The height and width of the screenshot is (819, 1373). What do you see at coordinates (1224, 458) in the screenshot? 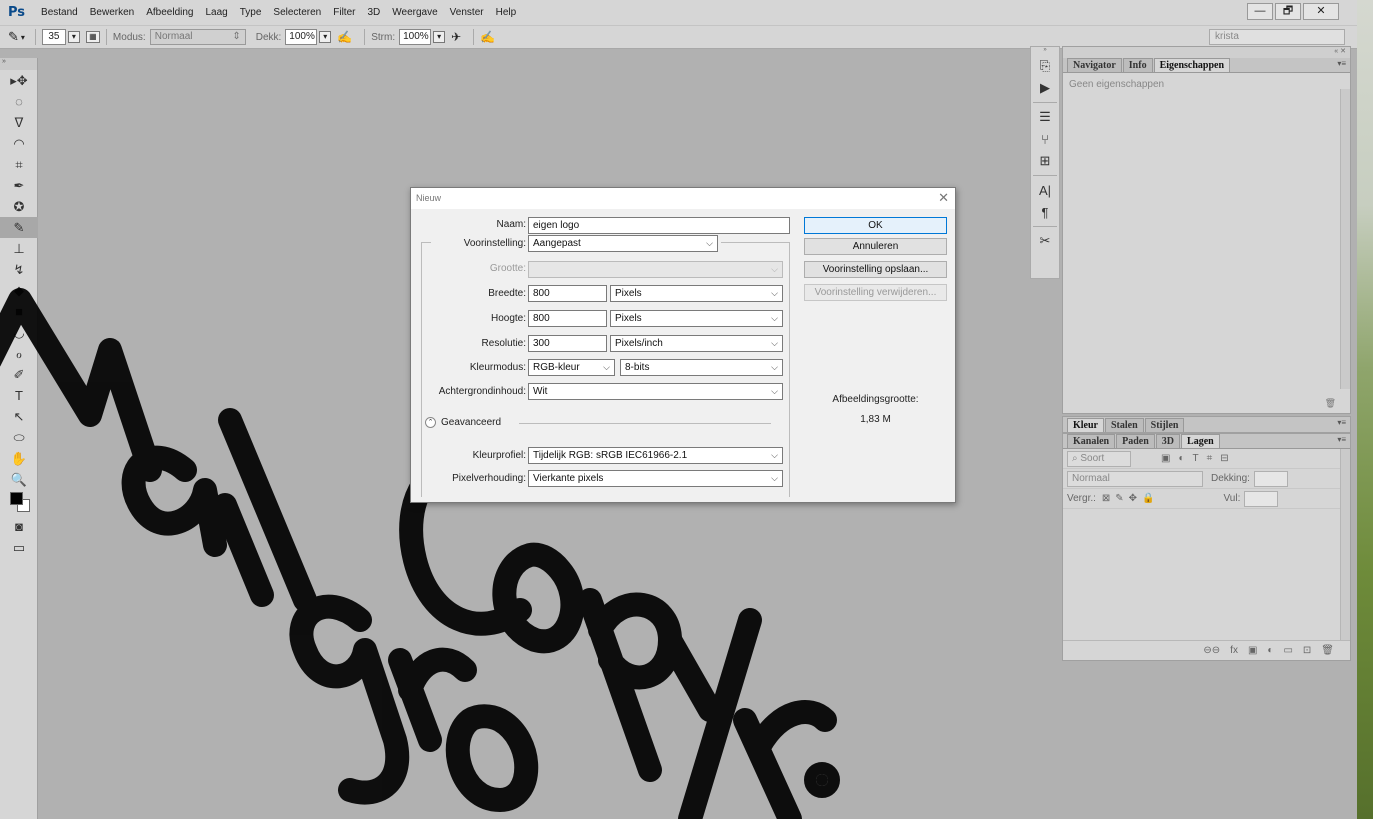
I see `smart-object-filter-icon: ⊟` at bounding box center [1224, 458].